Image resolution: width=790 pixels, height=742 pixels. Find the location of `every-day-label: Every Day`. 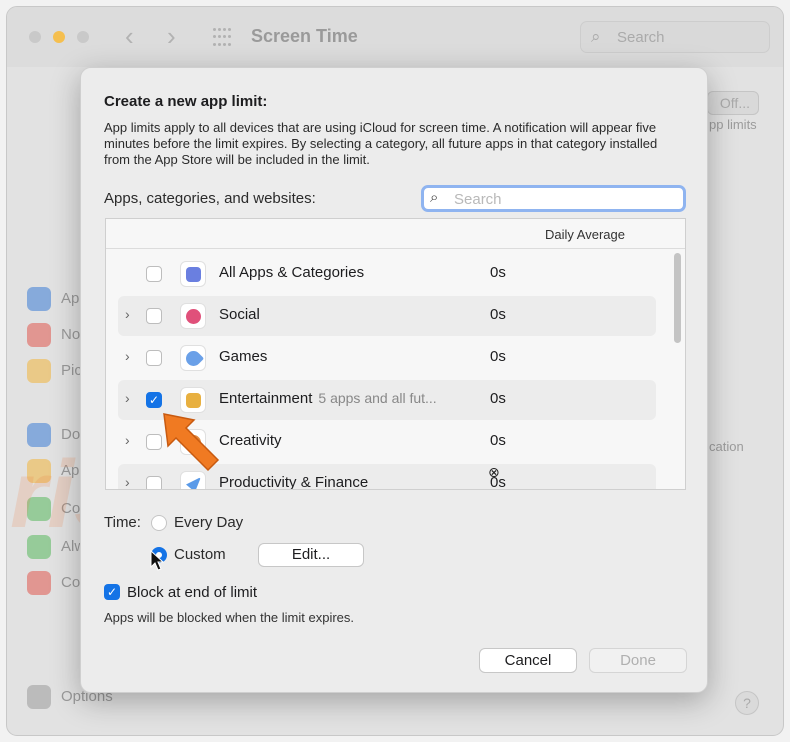

every-day-label: Every Day is located at coordinates (208, 522).